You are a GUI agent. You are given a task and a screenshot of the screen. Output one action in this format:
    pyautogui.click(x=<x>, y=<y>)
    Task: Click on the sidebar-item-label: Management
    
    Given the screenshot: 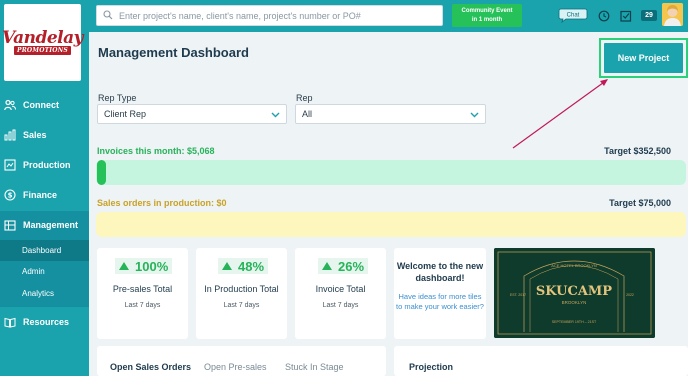 What is the action you would take?
    pyautogui.click(x=51, y=225)
    